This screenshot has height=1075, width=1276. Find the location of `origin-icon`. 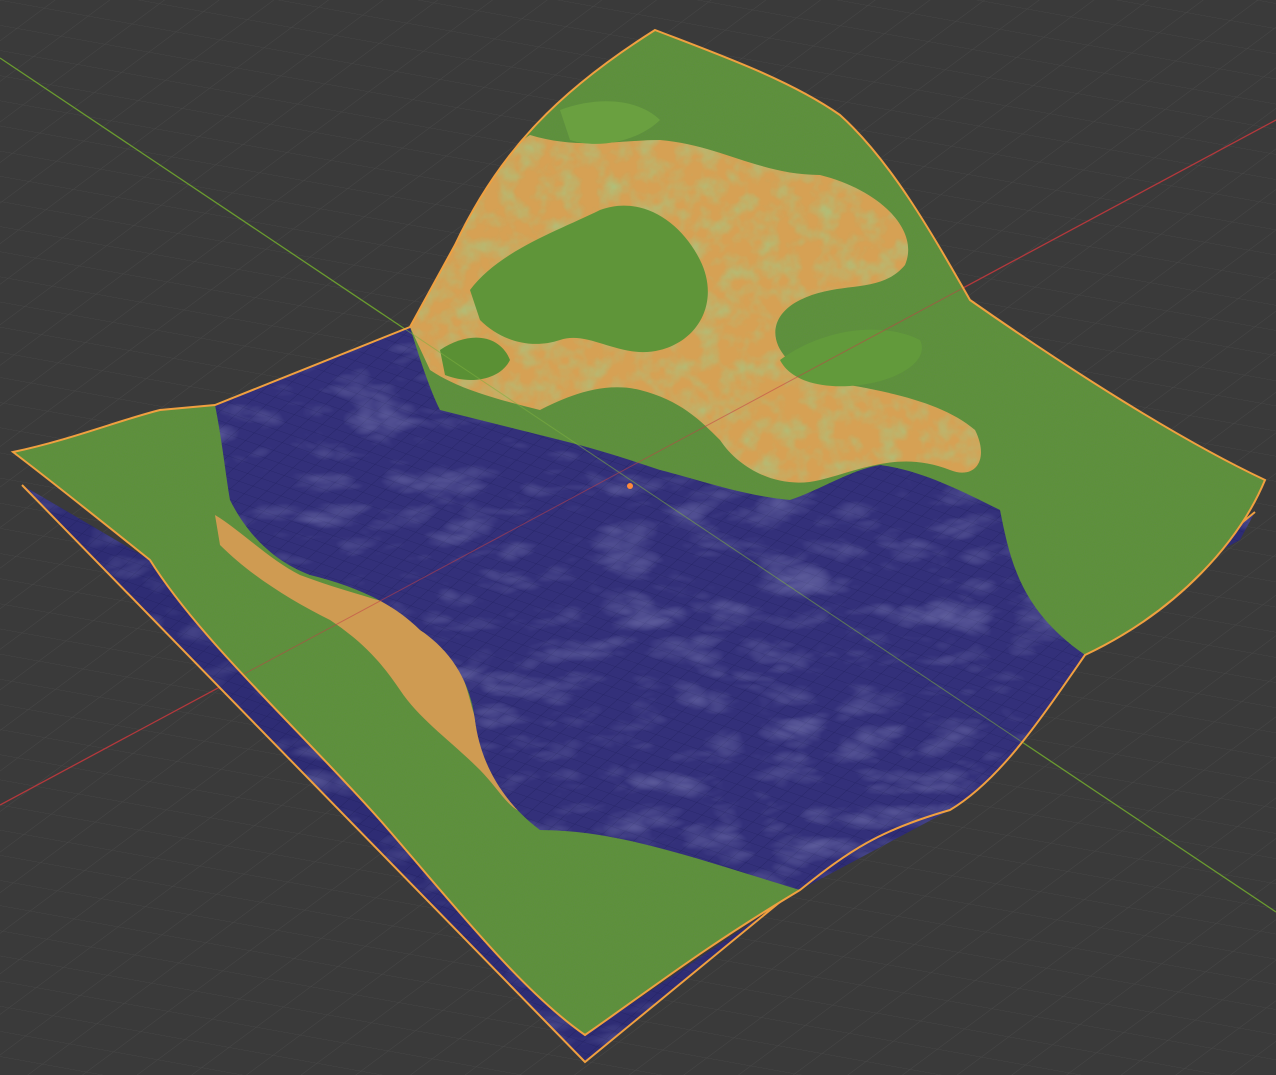

origin-icon is located at coordinates (630, 486).